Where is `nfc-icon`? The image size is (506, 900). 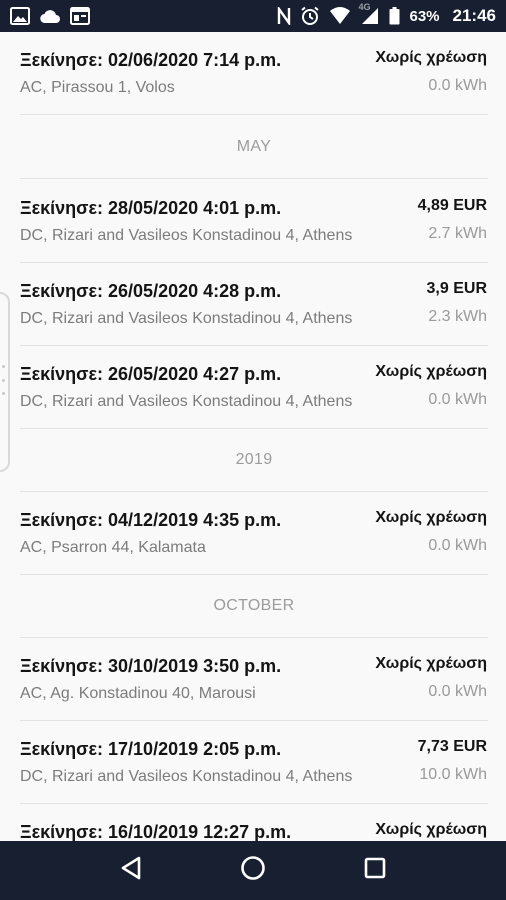
nfc-icon is located at coordinates (284, 16).